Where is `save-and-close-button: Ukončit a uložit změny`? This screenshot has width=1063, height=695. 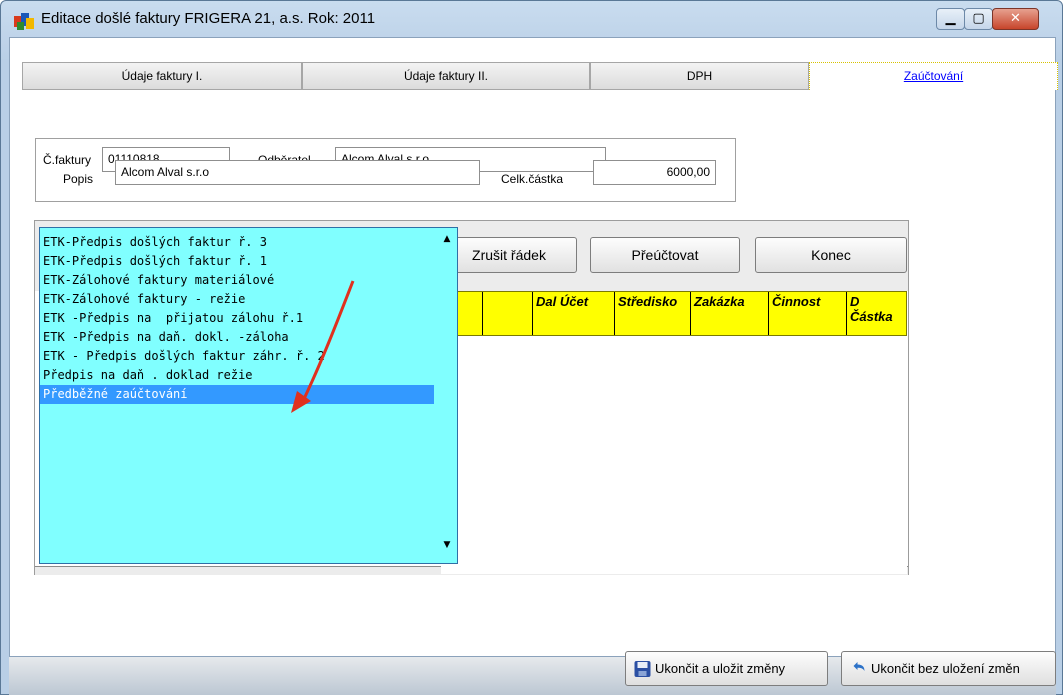
save-and-close-button: Ukončit a uložit změny is located at coordinates (726, 668).